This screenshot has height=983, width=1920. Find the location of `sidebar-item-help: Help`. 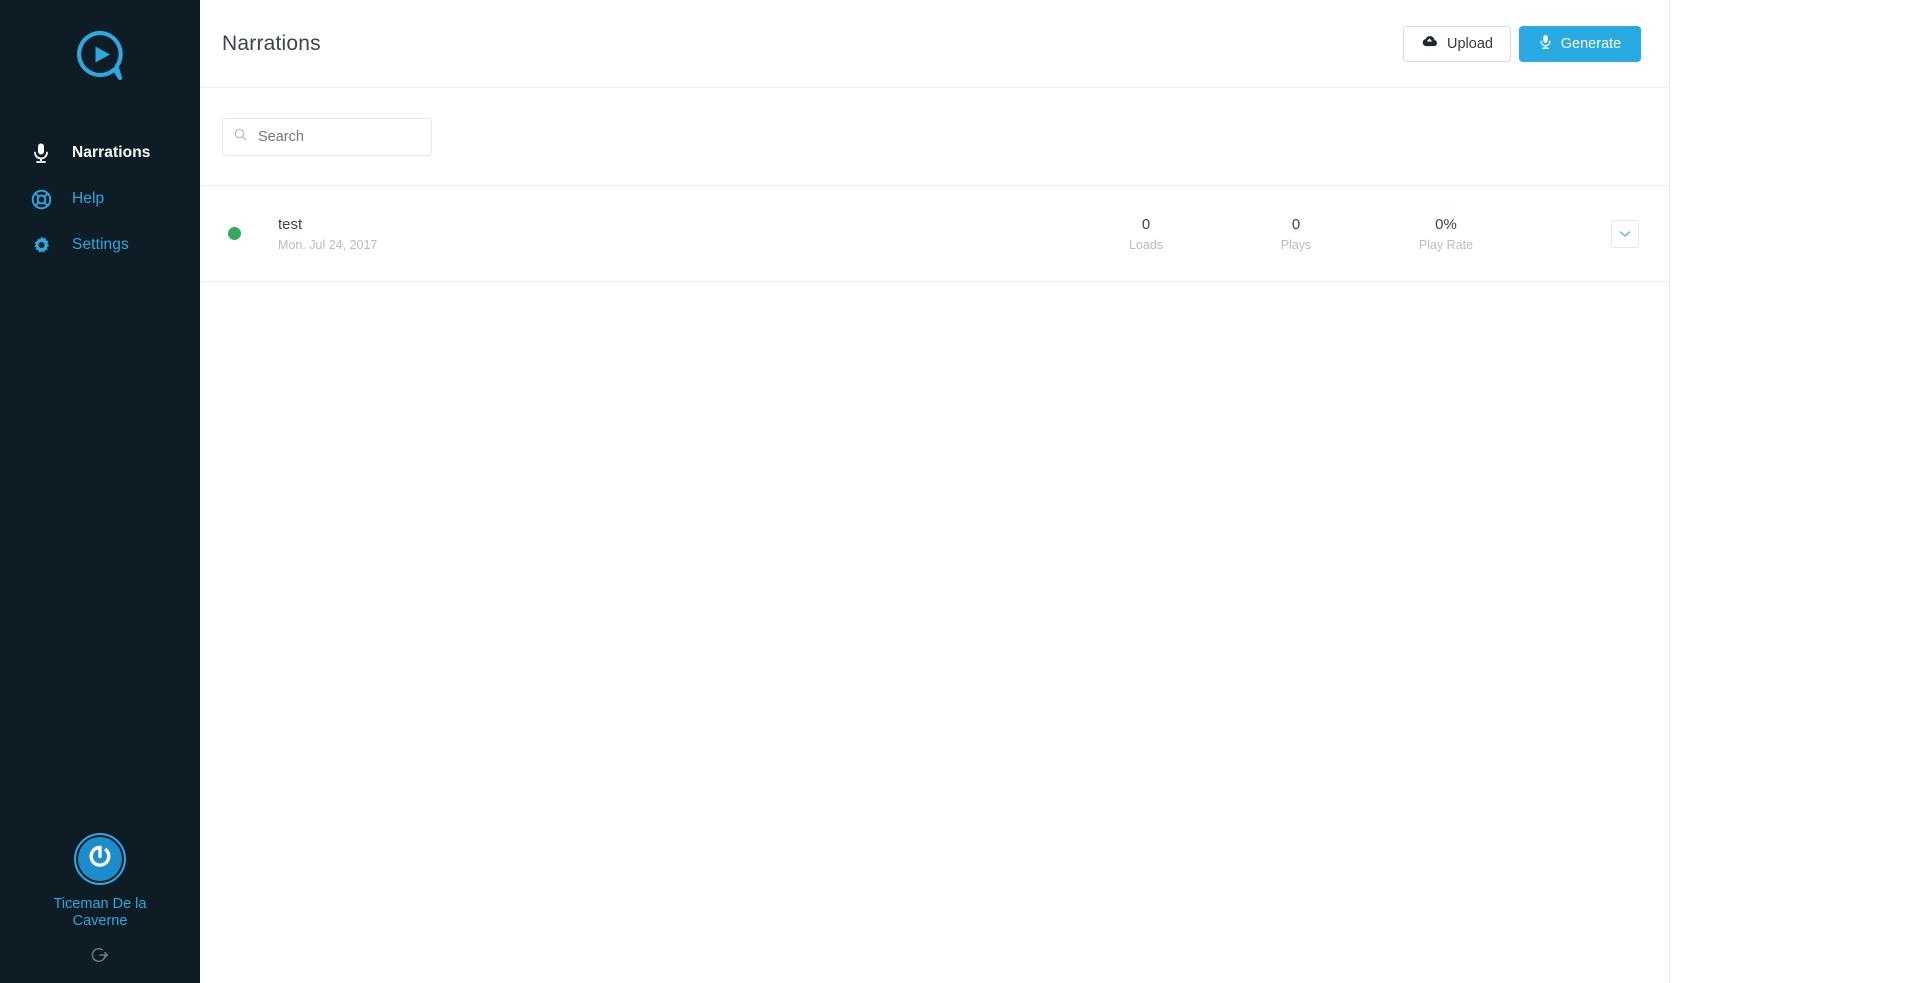

sidebar-item-help: Help is located at coordinates (114, 199).